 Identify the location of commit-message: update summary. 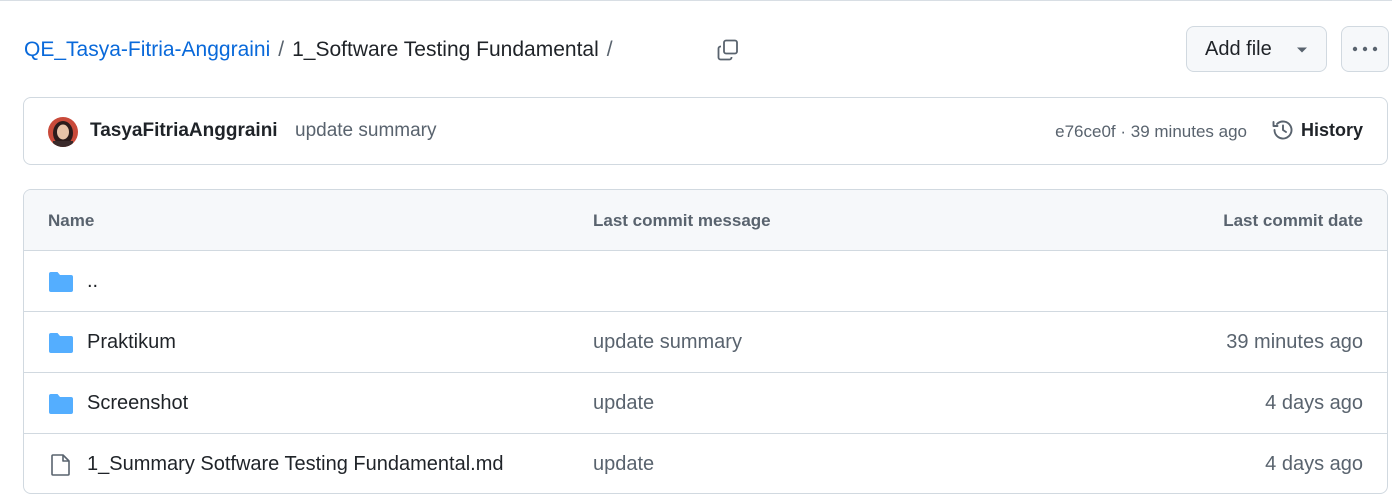
(366, 131).